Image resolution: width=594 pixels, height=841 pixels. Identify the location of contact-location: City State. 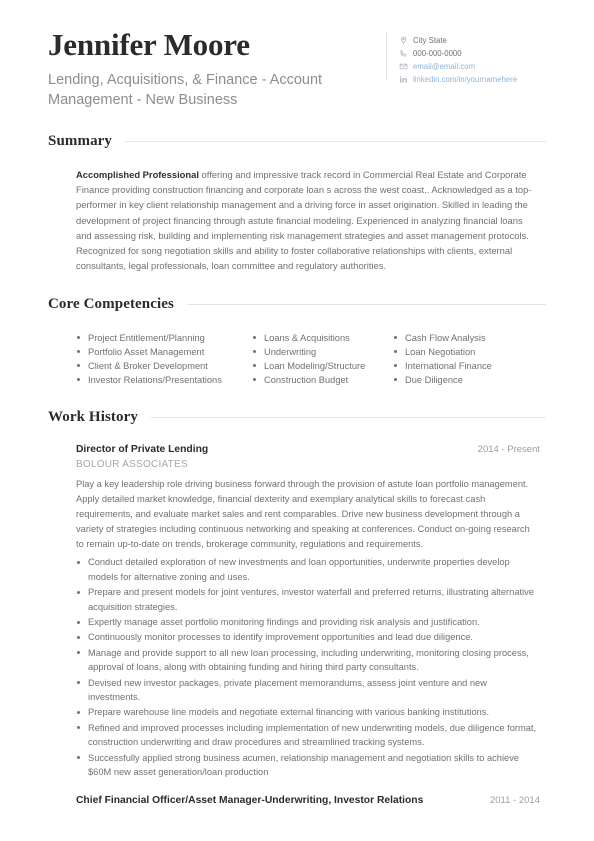
(472, 40).